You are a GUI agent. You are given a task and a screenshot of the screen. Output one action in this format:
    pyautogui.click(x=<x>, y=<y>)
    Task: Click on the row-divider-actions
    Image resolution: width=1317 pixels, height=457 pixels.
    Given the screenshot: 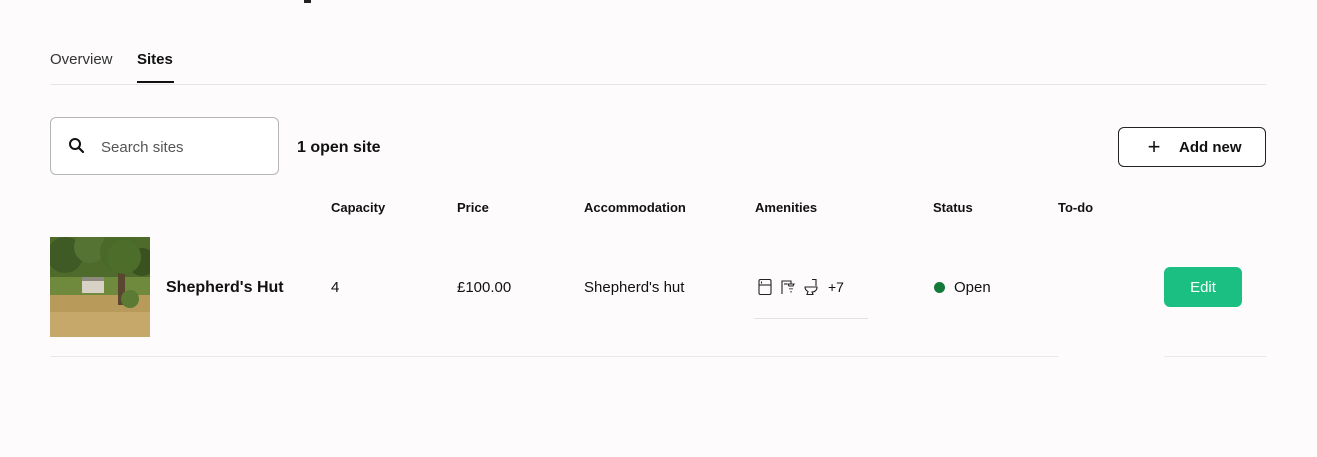 What is the action you would take?
    pyautogui.click(x=1215, y=356)
    